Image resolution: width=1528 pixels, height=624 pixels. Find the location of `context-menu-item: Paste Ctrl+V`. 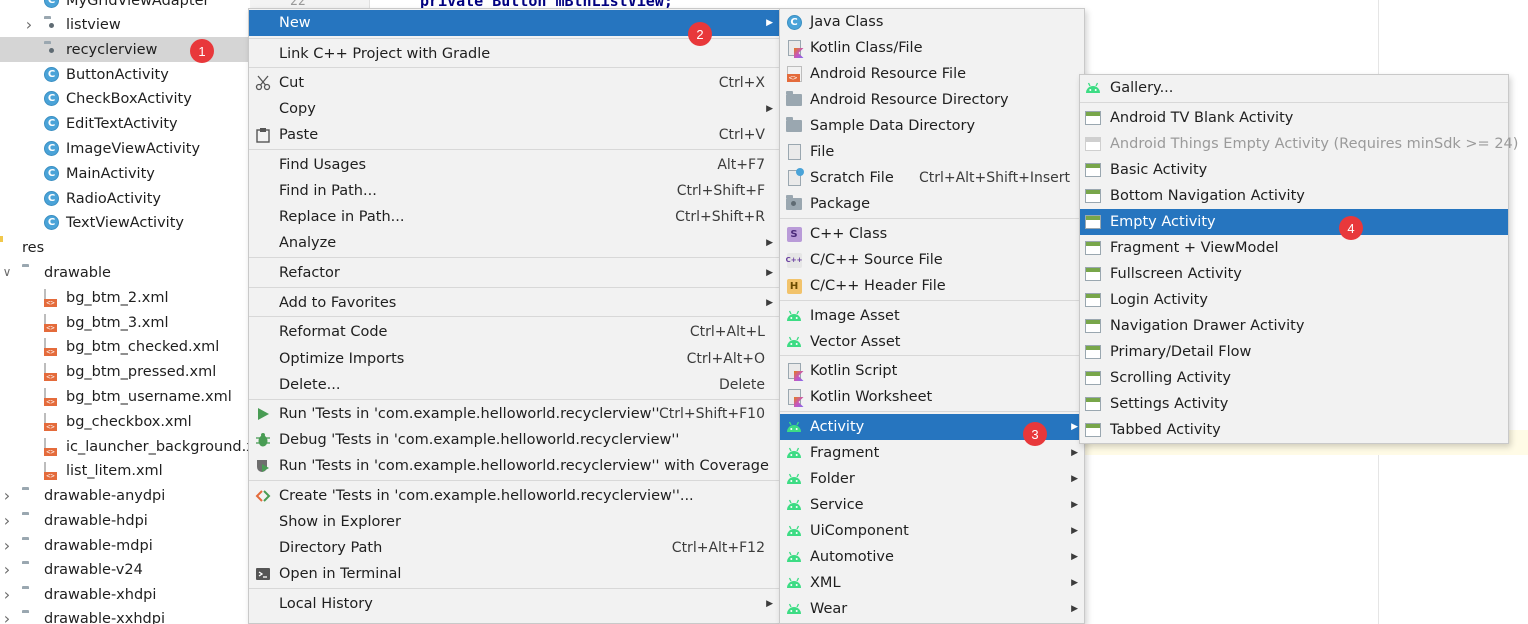

context-menu-item: Paste Ctrl+V is located at coordinates (514, 135).